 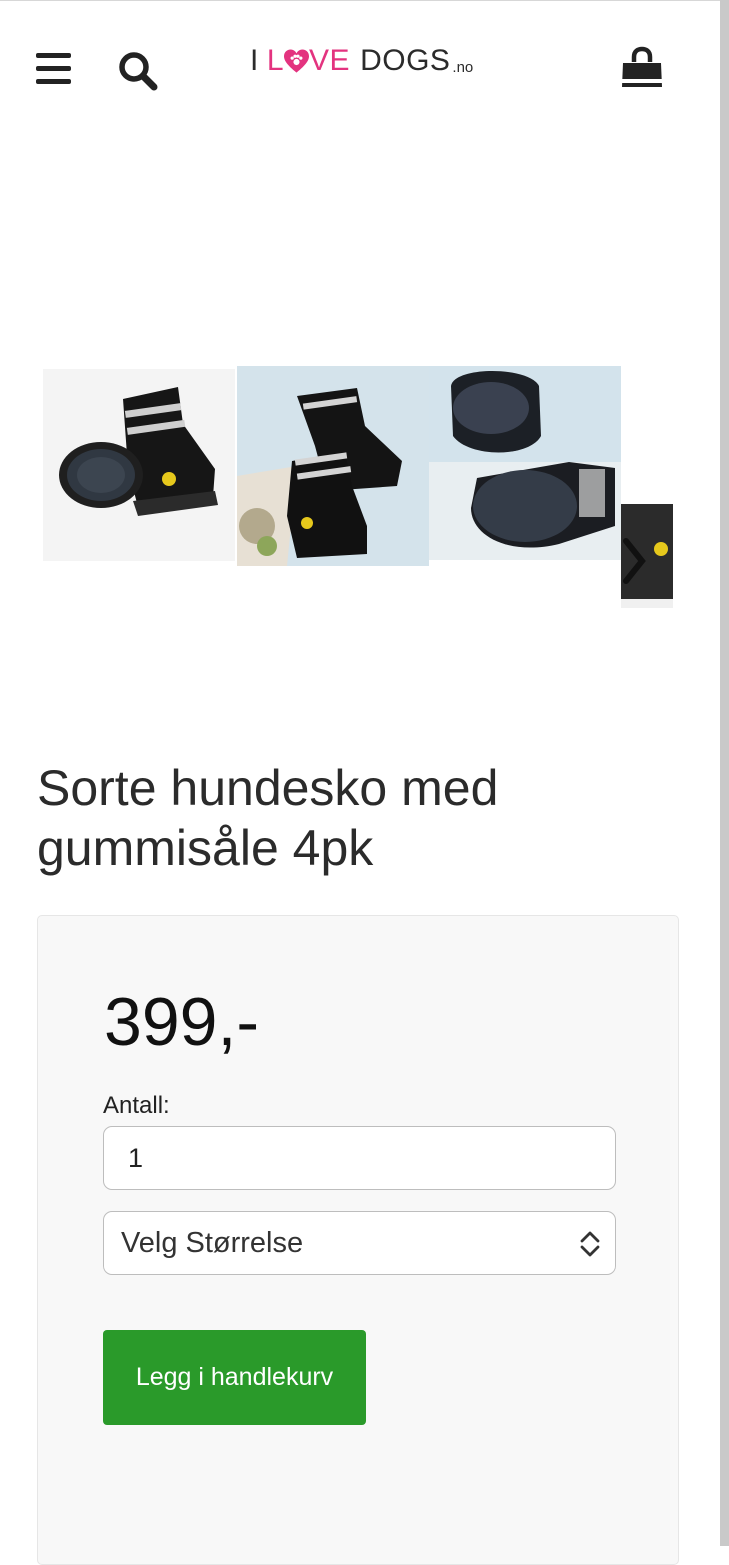 What do you see at coordinates (234, 1377) in the screenshot?
I see `add-to-cart-button: Legg i handlekurv` at bounding box center [234, 1377].